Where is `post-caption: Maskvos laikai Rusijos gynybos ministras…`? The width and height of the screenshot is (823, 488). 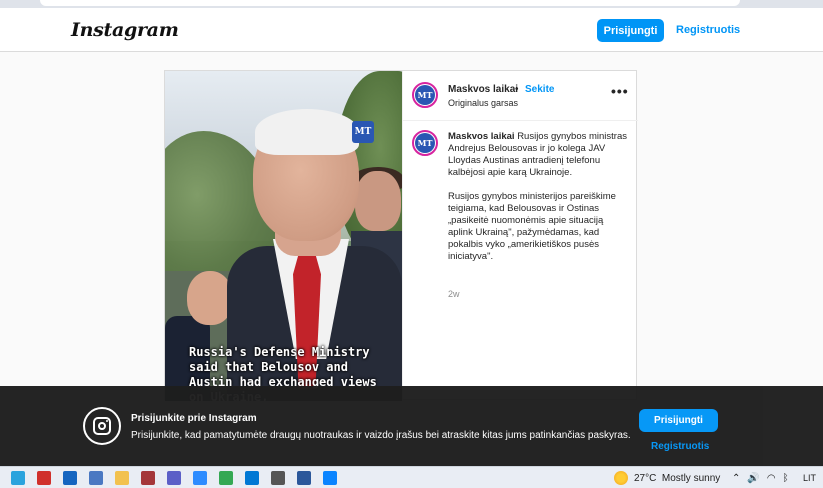
post-caption: Maskvos laikai Rusijos gynybos ministras… is located at coordinates (538, 203).